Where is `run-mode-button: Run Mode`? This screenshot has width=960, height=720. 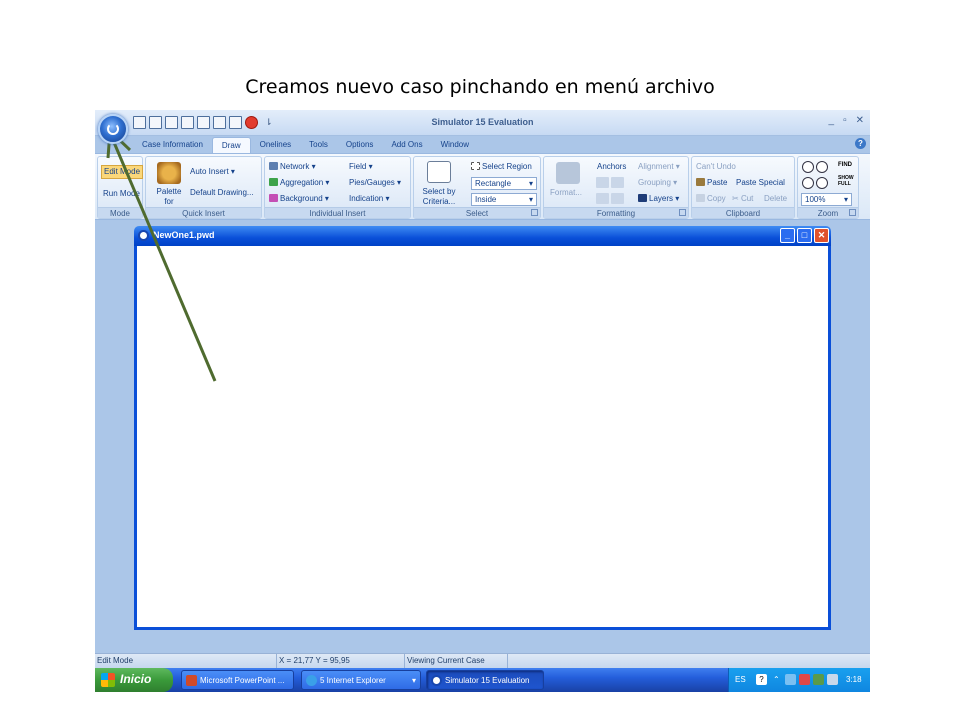 run-mode-button: Run Mode is located at coordinates (121, 194).